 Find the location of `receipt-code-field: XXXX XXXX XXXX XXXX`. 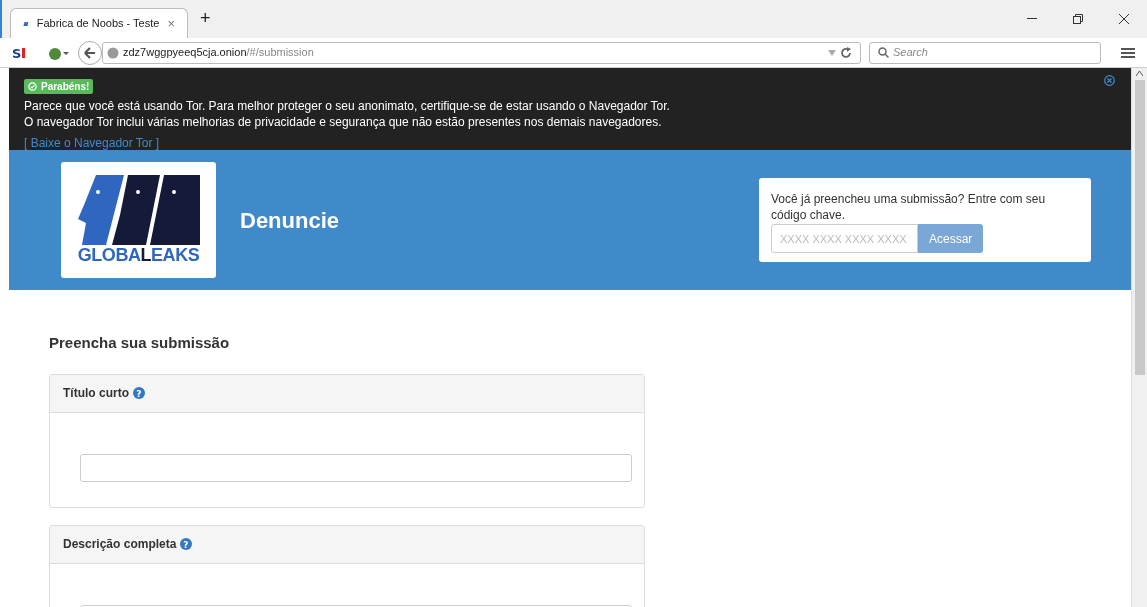

receipt-code-field: XXXX XXXX XXXX XXXX is located at coordinates (844, 238).